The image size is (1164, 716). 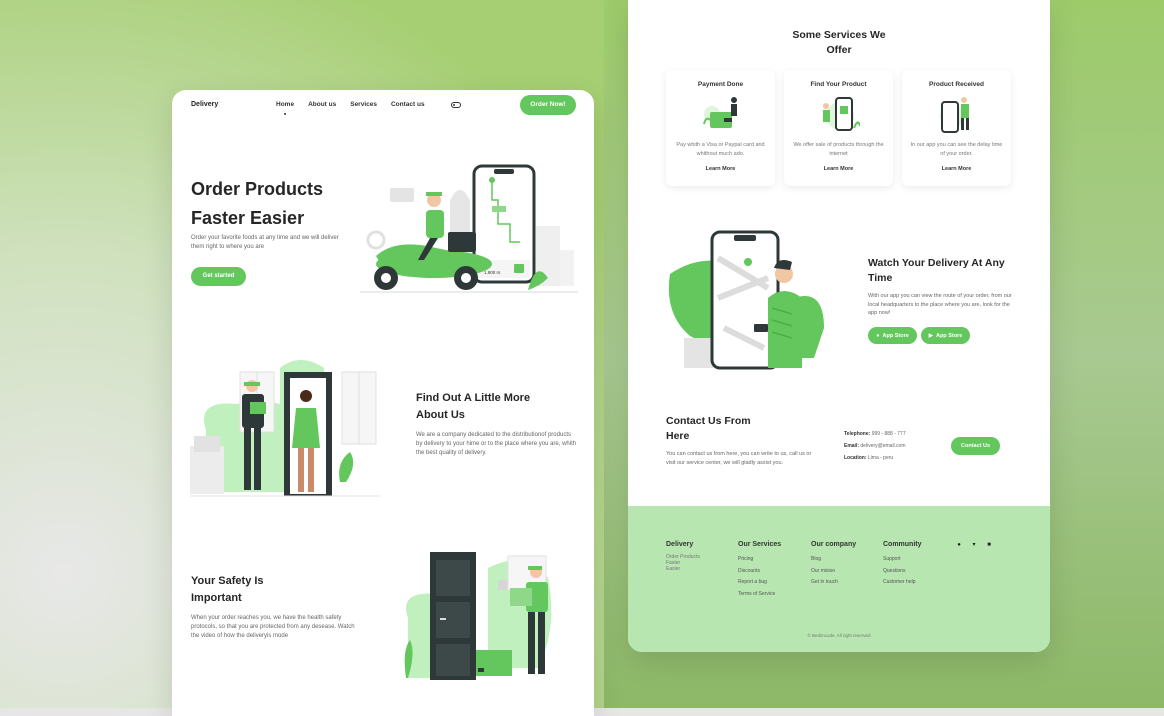 What do you see at coordinates (322, 104) in the screenshot?
I see `nav-link-about: About us` at bounding box center [322, 104].